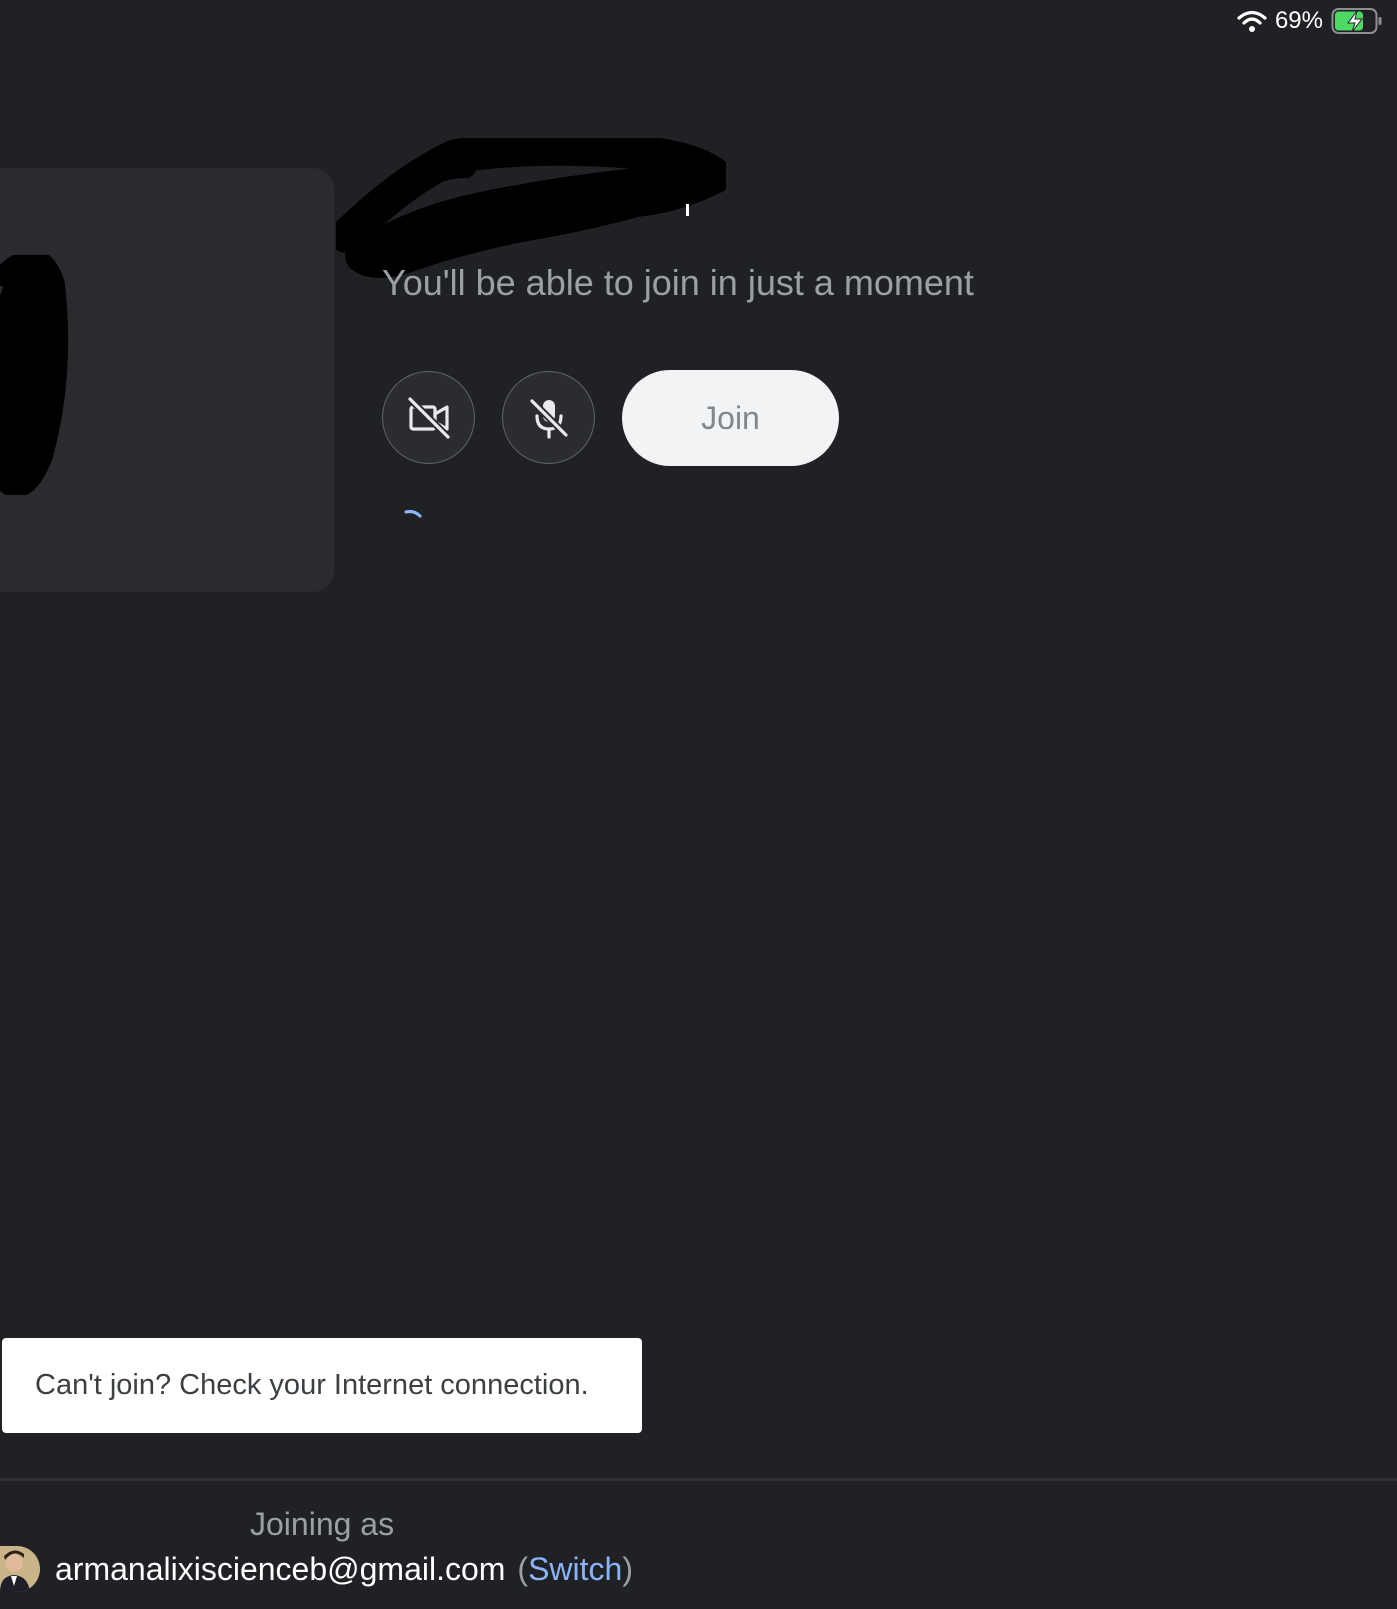  Describe the element at coordinates (1298, 20) in the screenshot. I see `battery-percent: 69%` at that location.